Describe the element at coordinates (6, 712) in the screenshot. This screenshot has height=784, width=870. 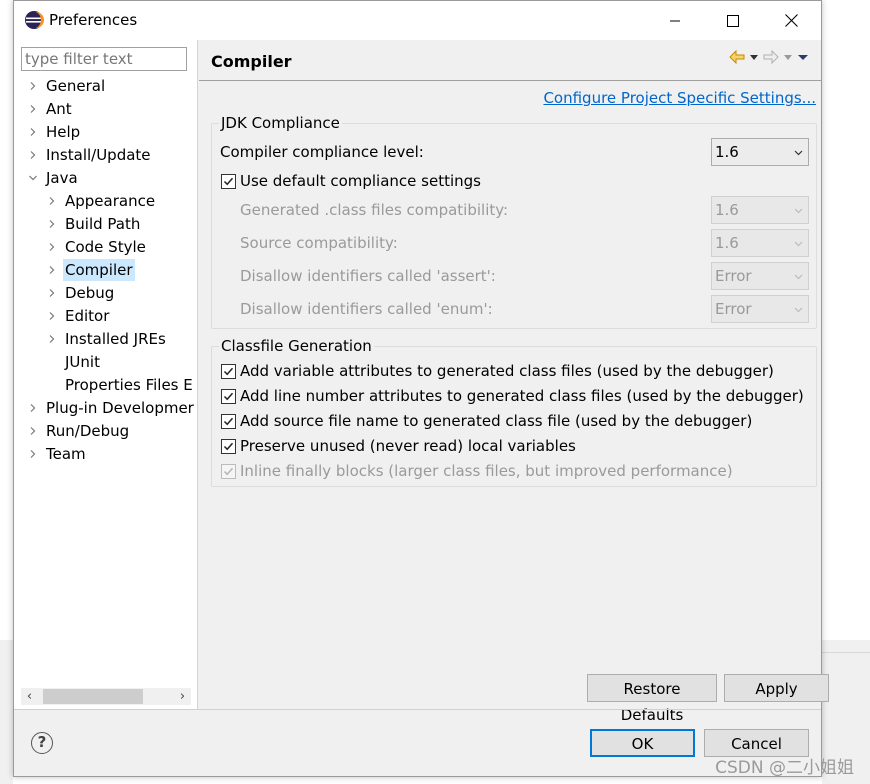
I see `background-app-left-strip` at that location.